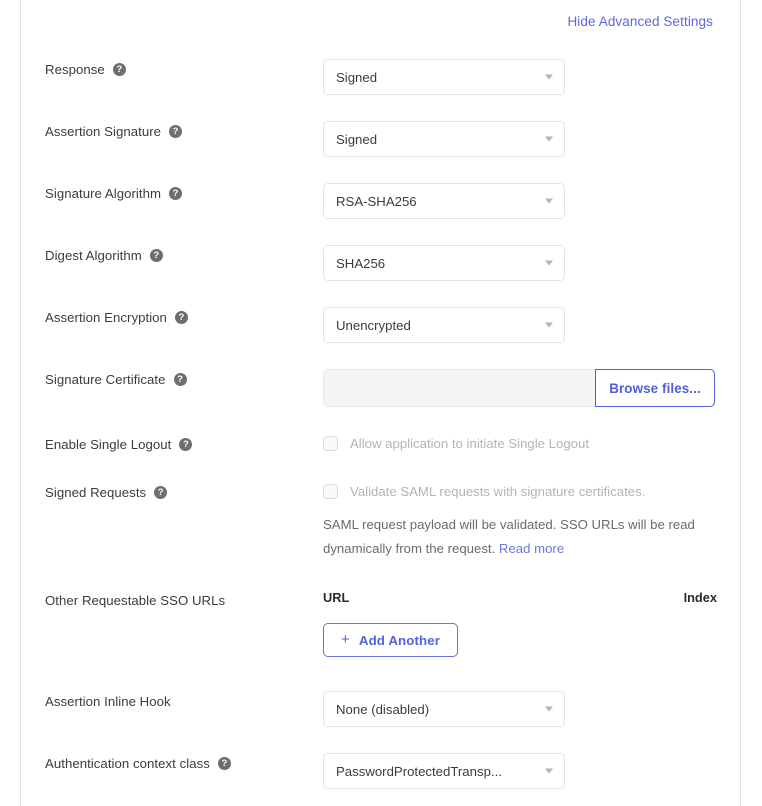  Describe the element at coordinates (345, 639) in the screenshot. I see `plus-icon: +` at that location.